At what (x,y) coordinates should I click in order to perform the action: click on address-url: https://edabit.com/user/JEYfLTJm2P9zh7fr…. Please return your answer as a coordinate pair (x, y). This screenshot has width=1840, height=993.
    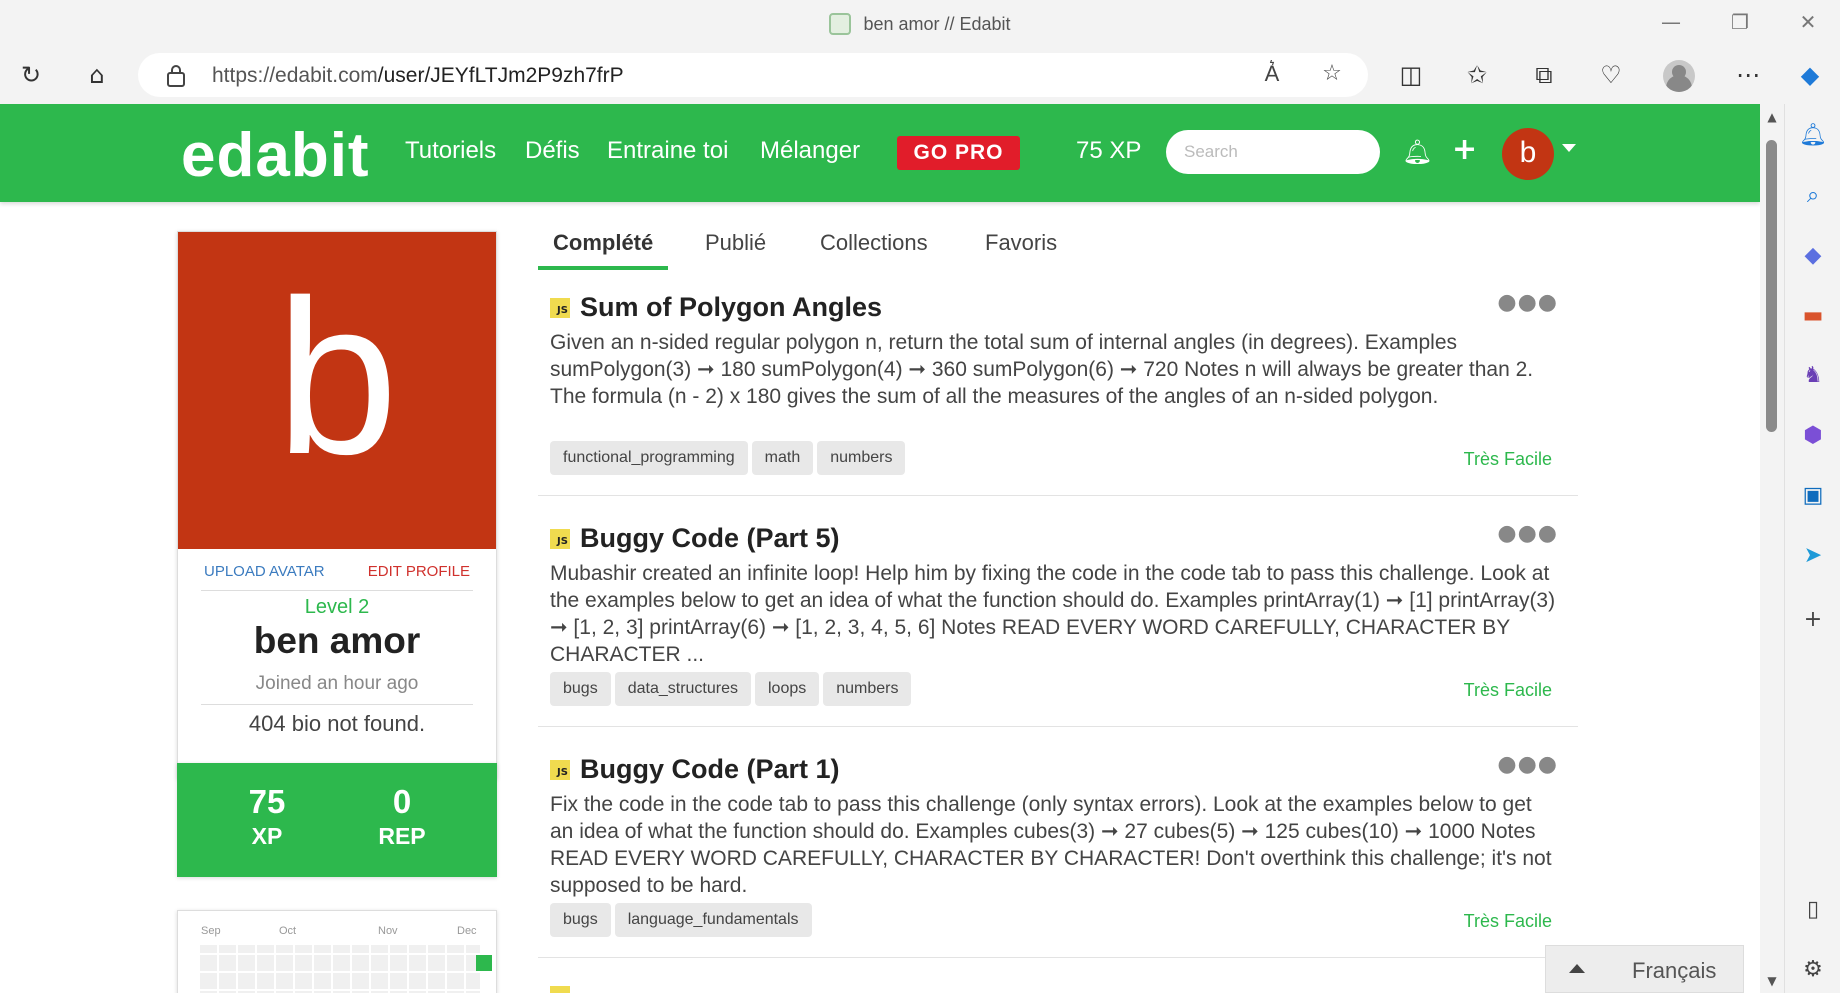
    Looking at the image, I should click on (418, 76).